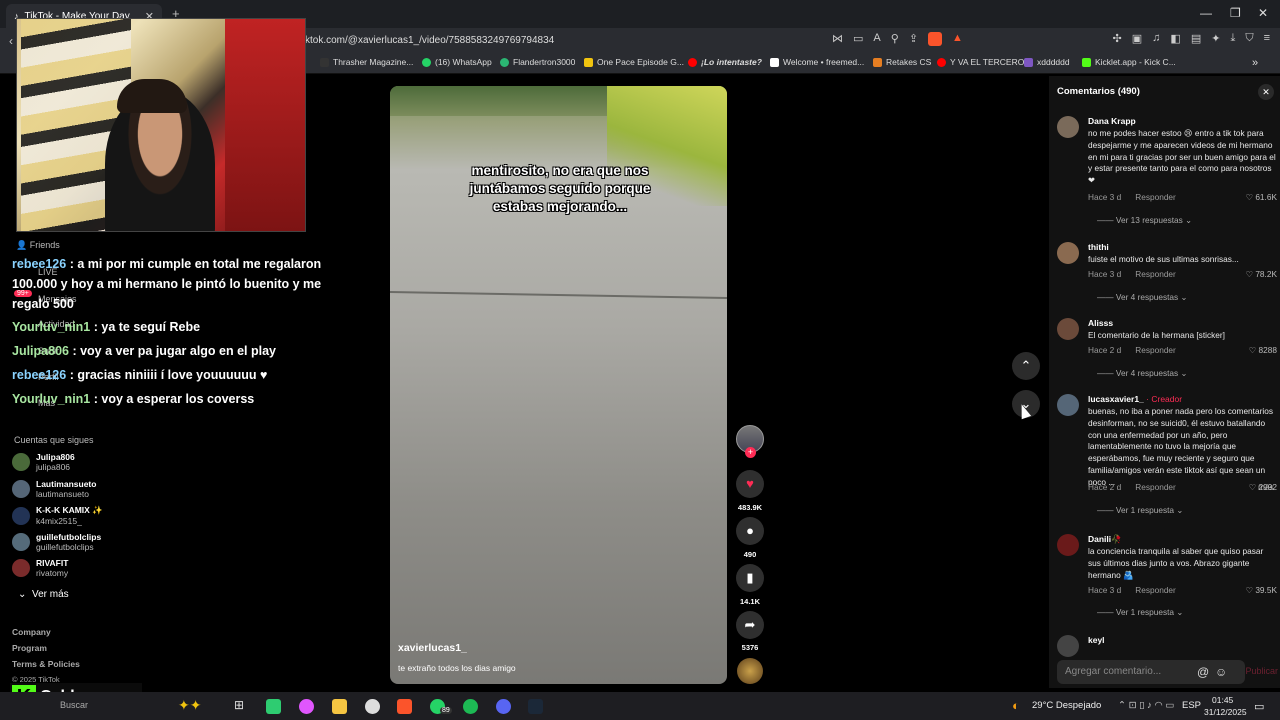 The width and height of the screenshot is (1280, 720). Describe the element at coordinates (1098, 247) in the screenshot. I see `comment-username: thithi` at that location.